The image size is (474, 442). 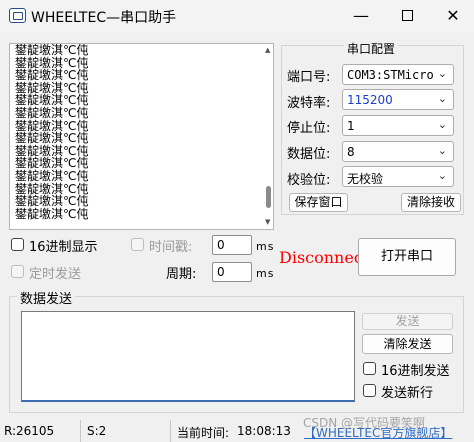 What do you see at coordinates (171, 247) in the screenshot?
I see `timestamp-label: 时间戳:` at bounding box center [171, 247].